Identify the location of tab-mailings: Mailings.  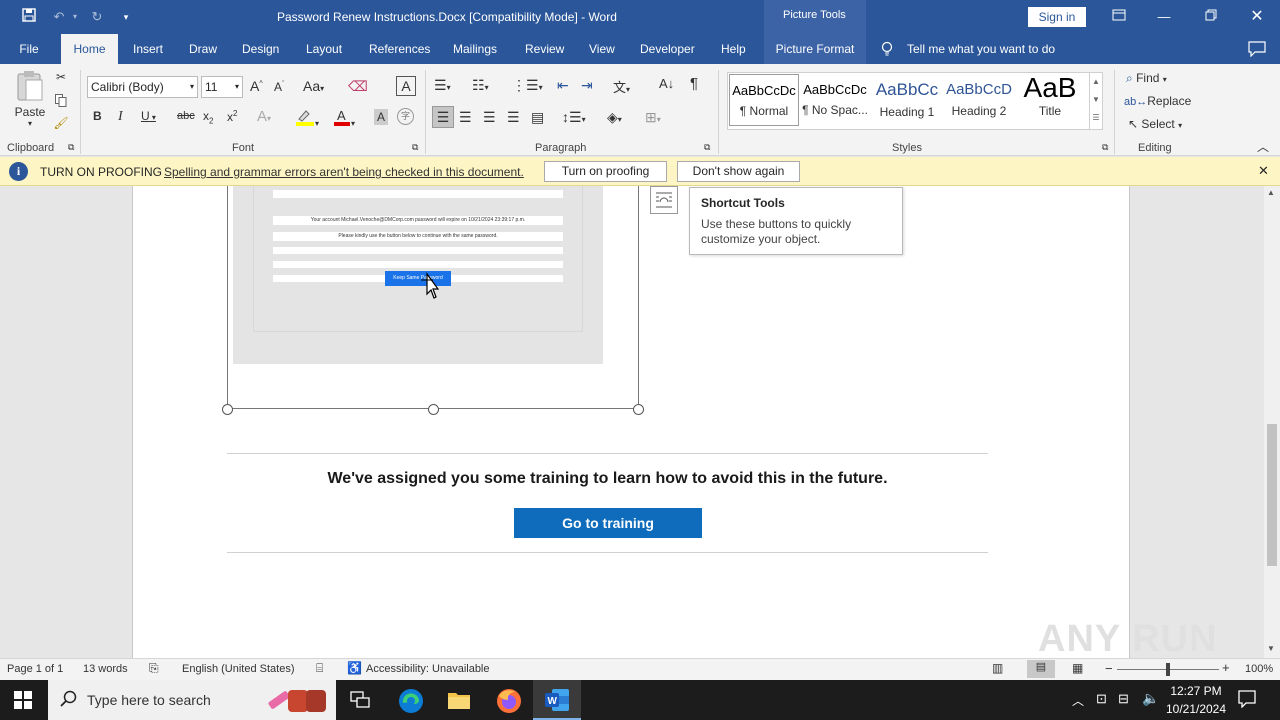
(475, 49).